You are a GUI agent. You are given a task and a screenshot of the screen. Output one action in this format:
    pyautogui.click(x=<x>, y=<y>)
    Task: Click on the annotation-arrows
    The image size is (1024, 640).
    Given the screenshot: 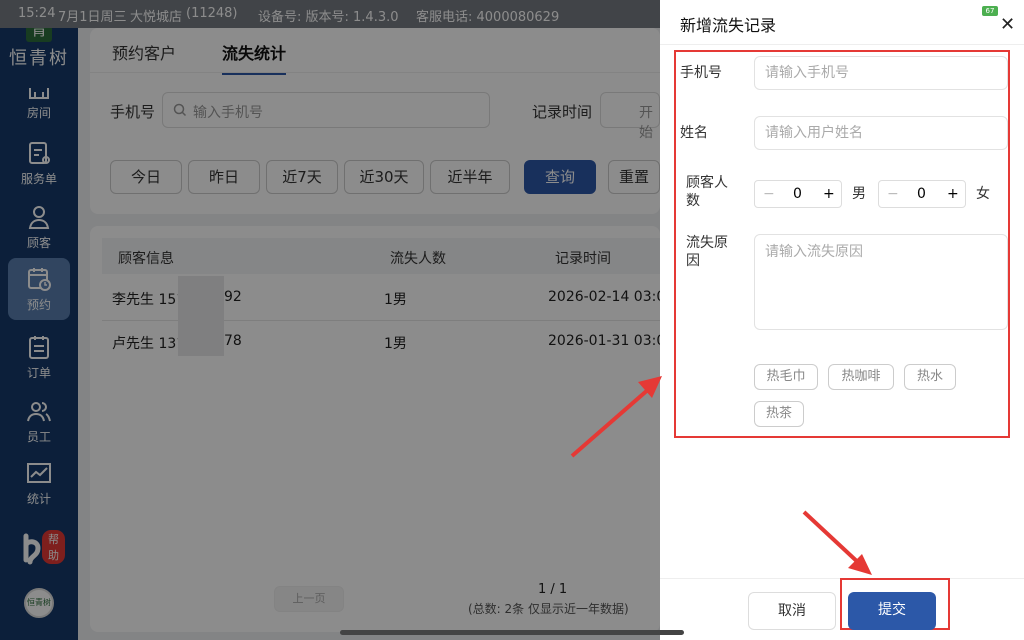 What is the action you would take?
    pyautogui.click(x=721, y=475)
    